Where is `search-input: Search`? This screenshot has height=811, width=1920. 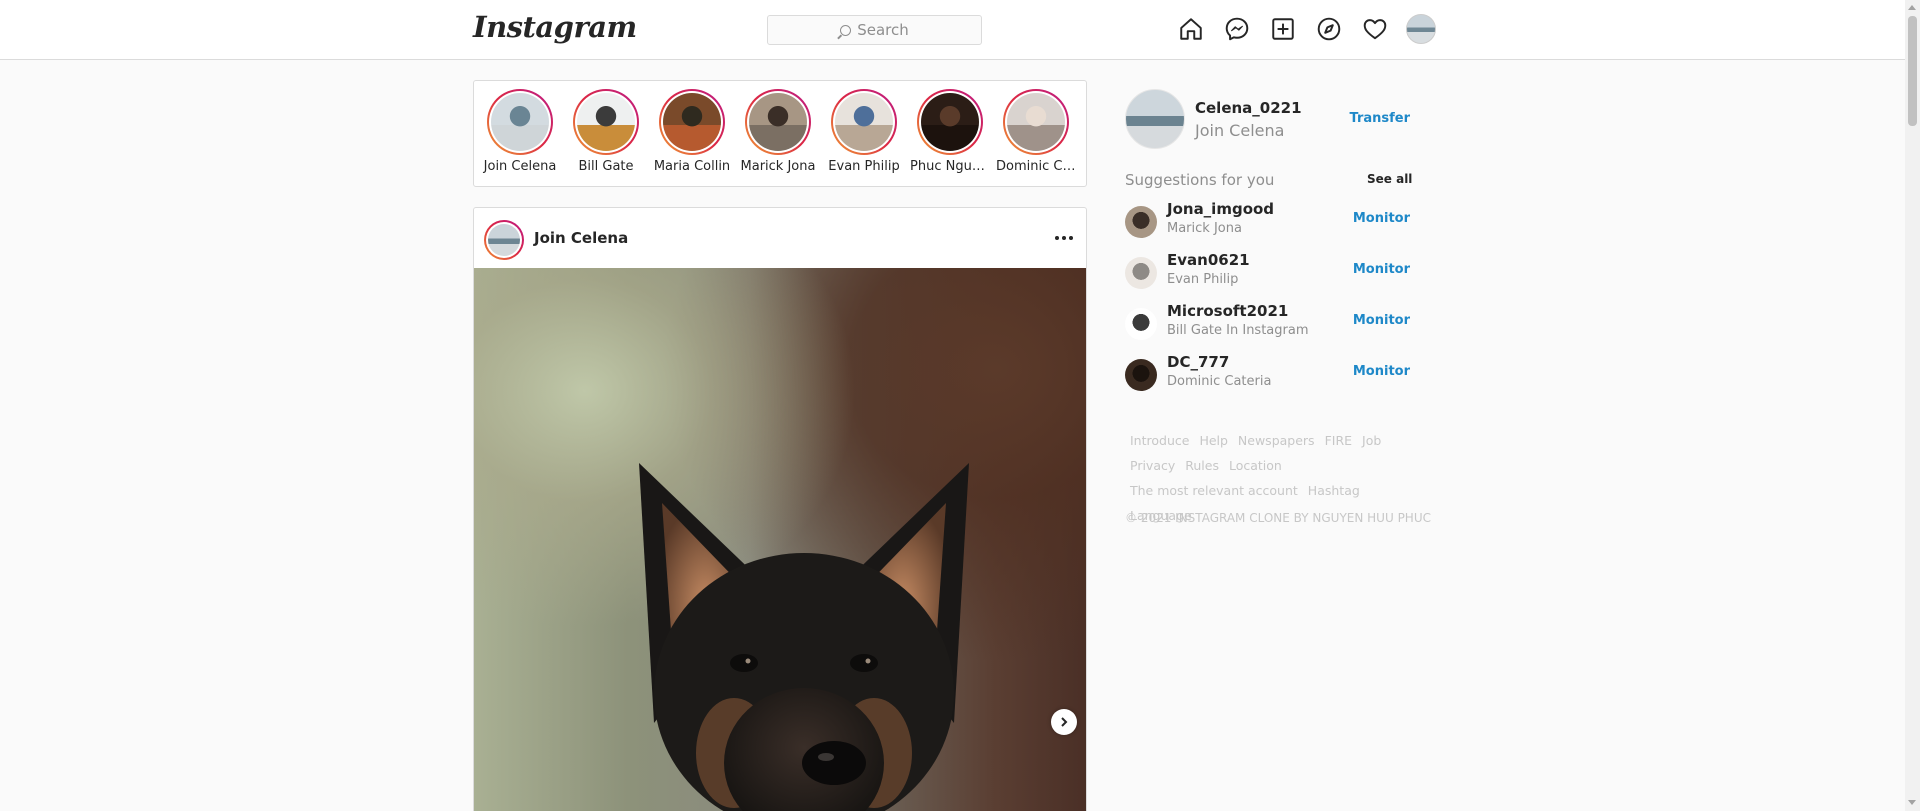
search-input: Search is located at coordinates (874, 30).